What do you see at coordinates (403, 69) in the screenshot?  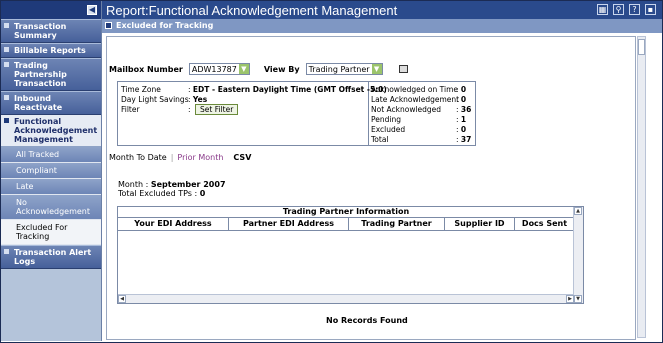 I see `printer-icon` at bounding box center [403, 69].